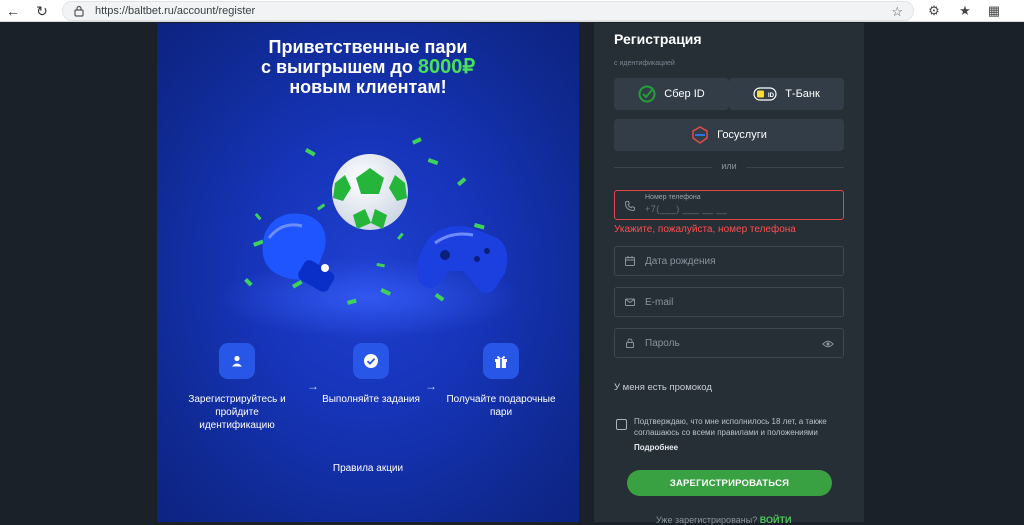 The image size is (1024, 525). I want to click on consent-checkbox, so click(621, 424).